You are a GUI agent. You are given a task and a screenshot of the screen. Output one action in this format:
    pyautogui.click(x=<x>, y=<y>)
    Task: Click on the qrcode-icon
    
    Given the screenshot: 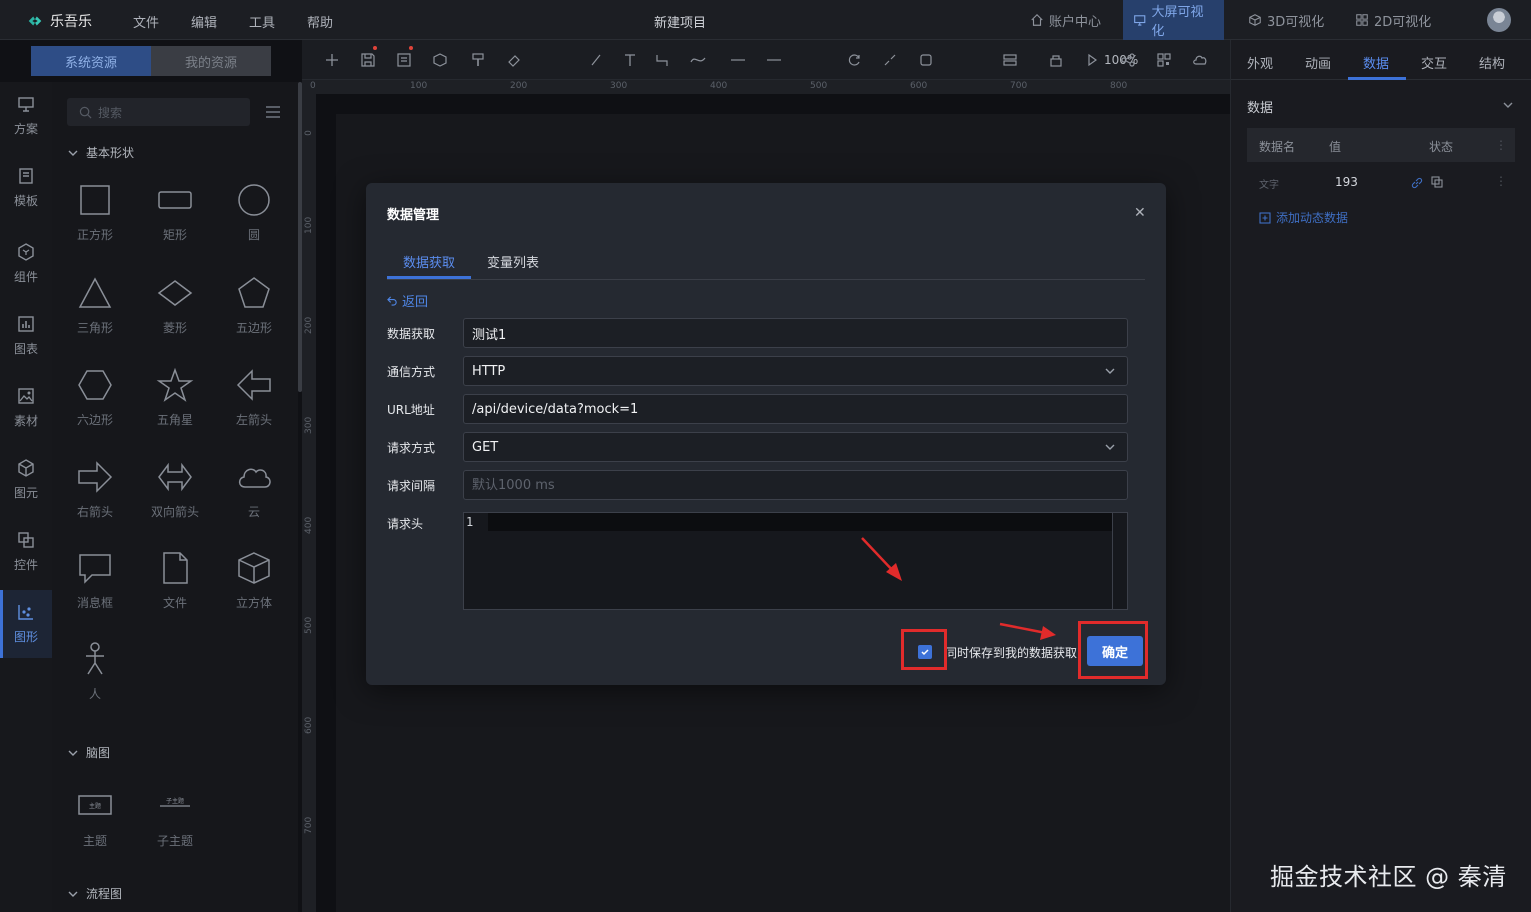 What is the action you would take?
    pyautogui.click(x=1164, y=60)
    